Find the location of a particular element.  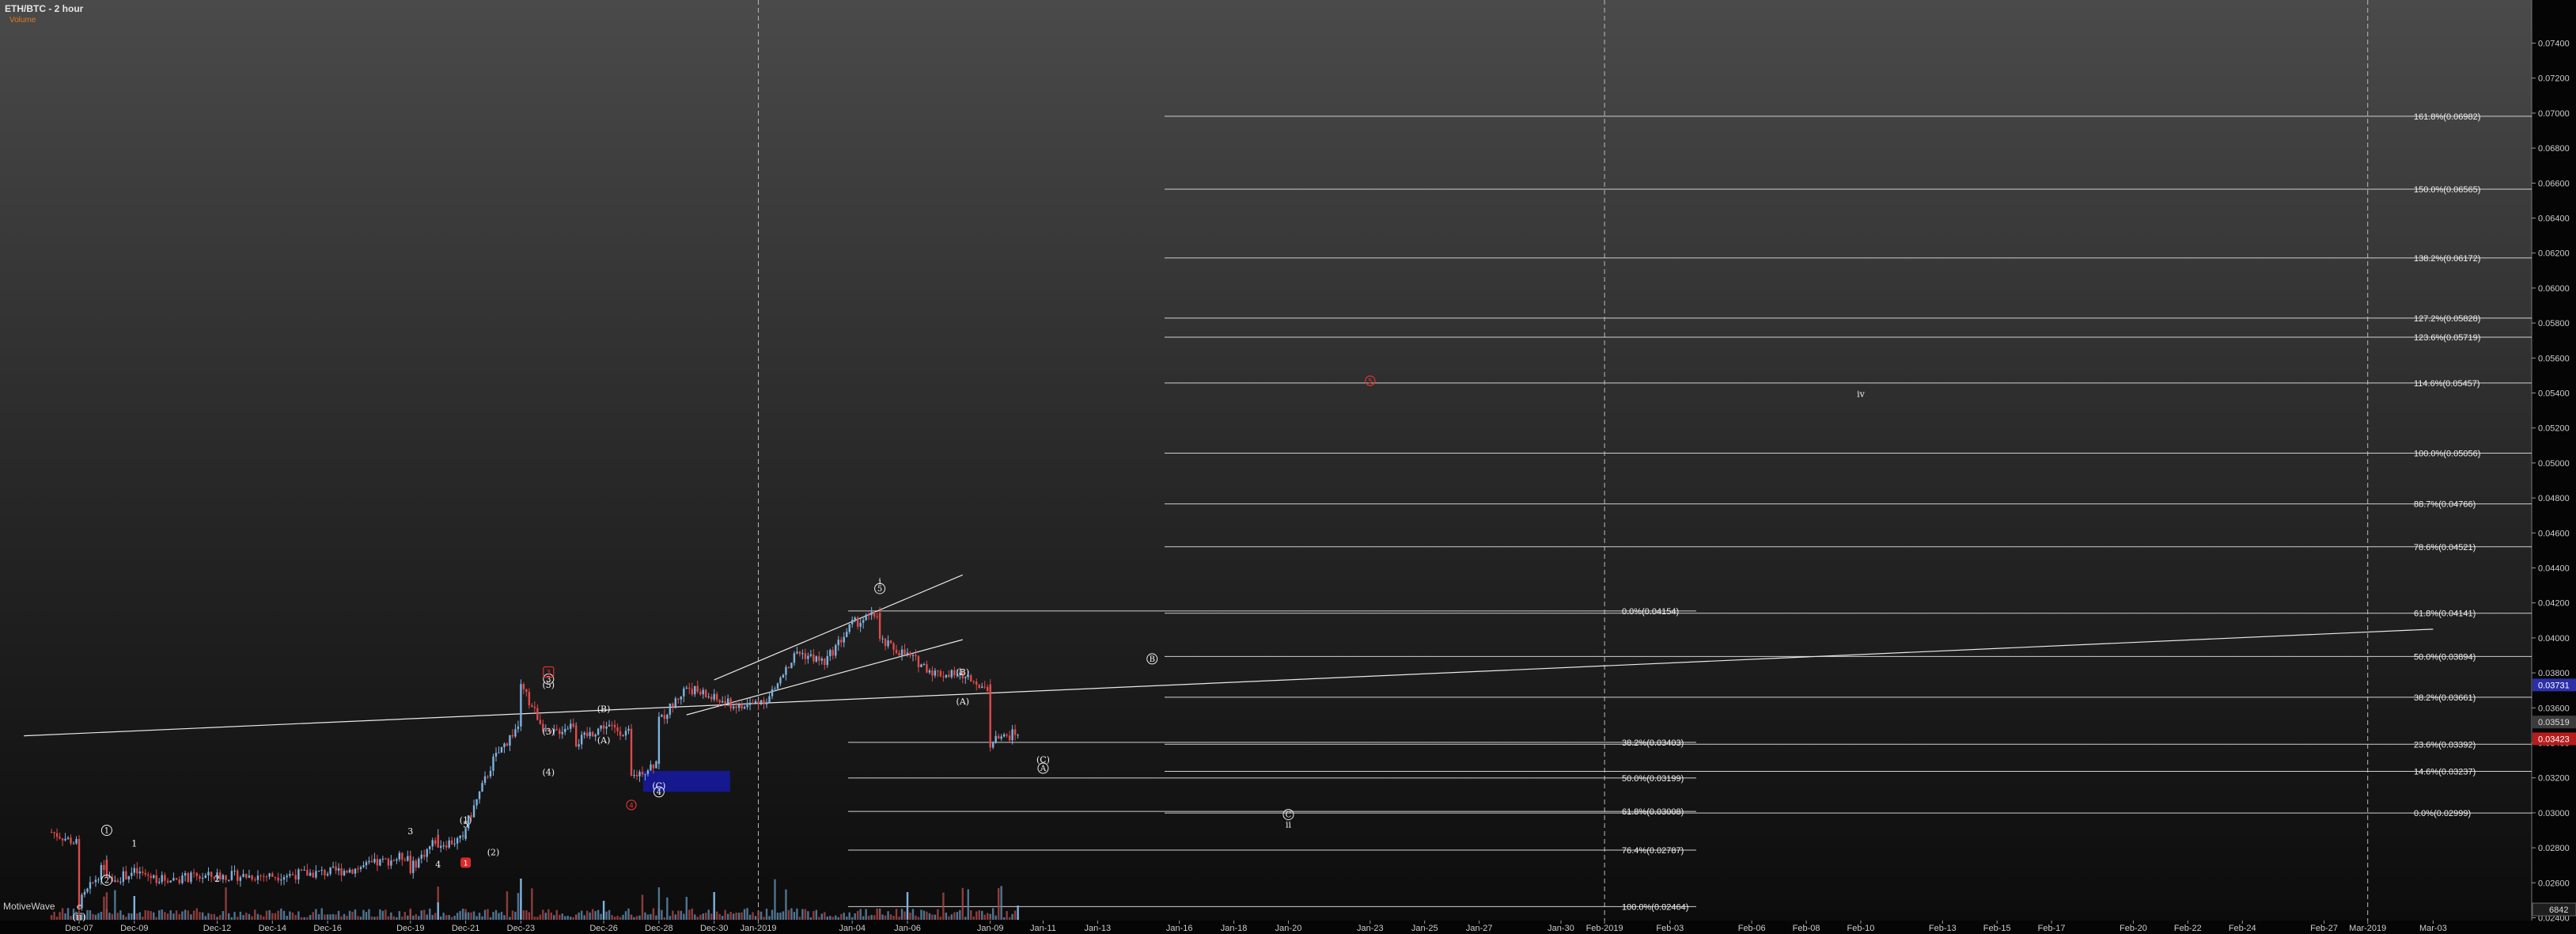

wave-label: (4) is located at coordinates (549, 773).